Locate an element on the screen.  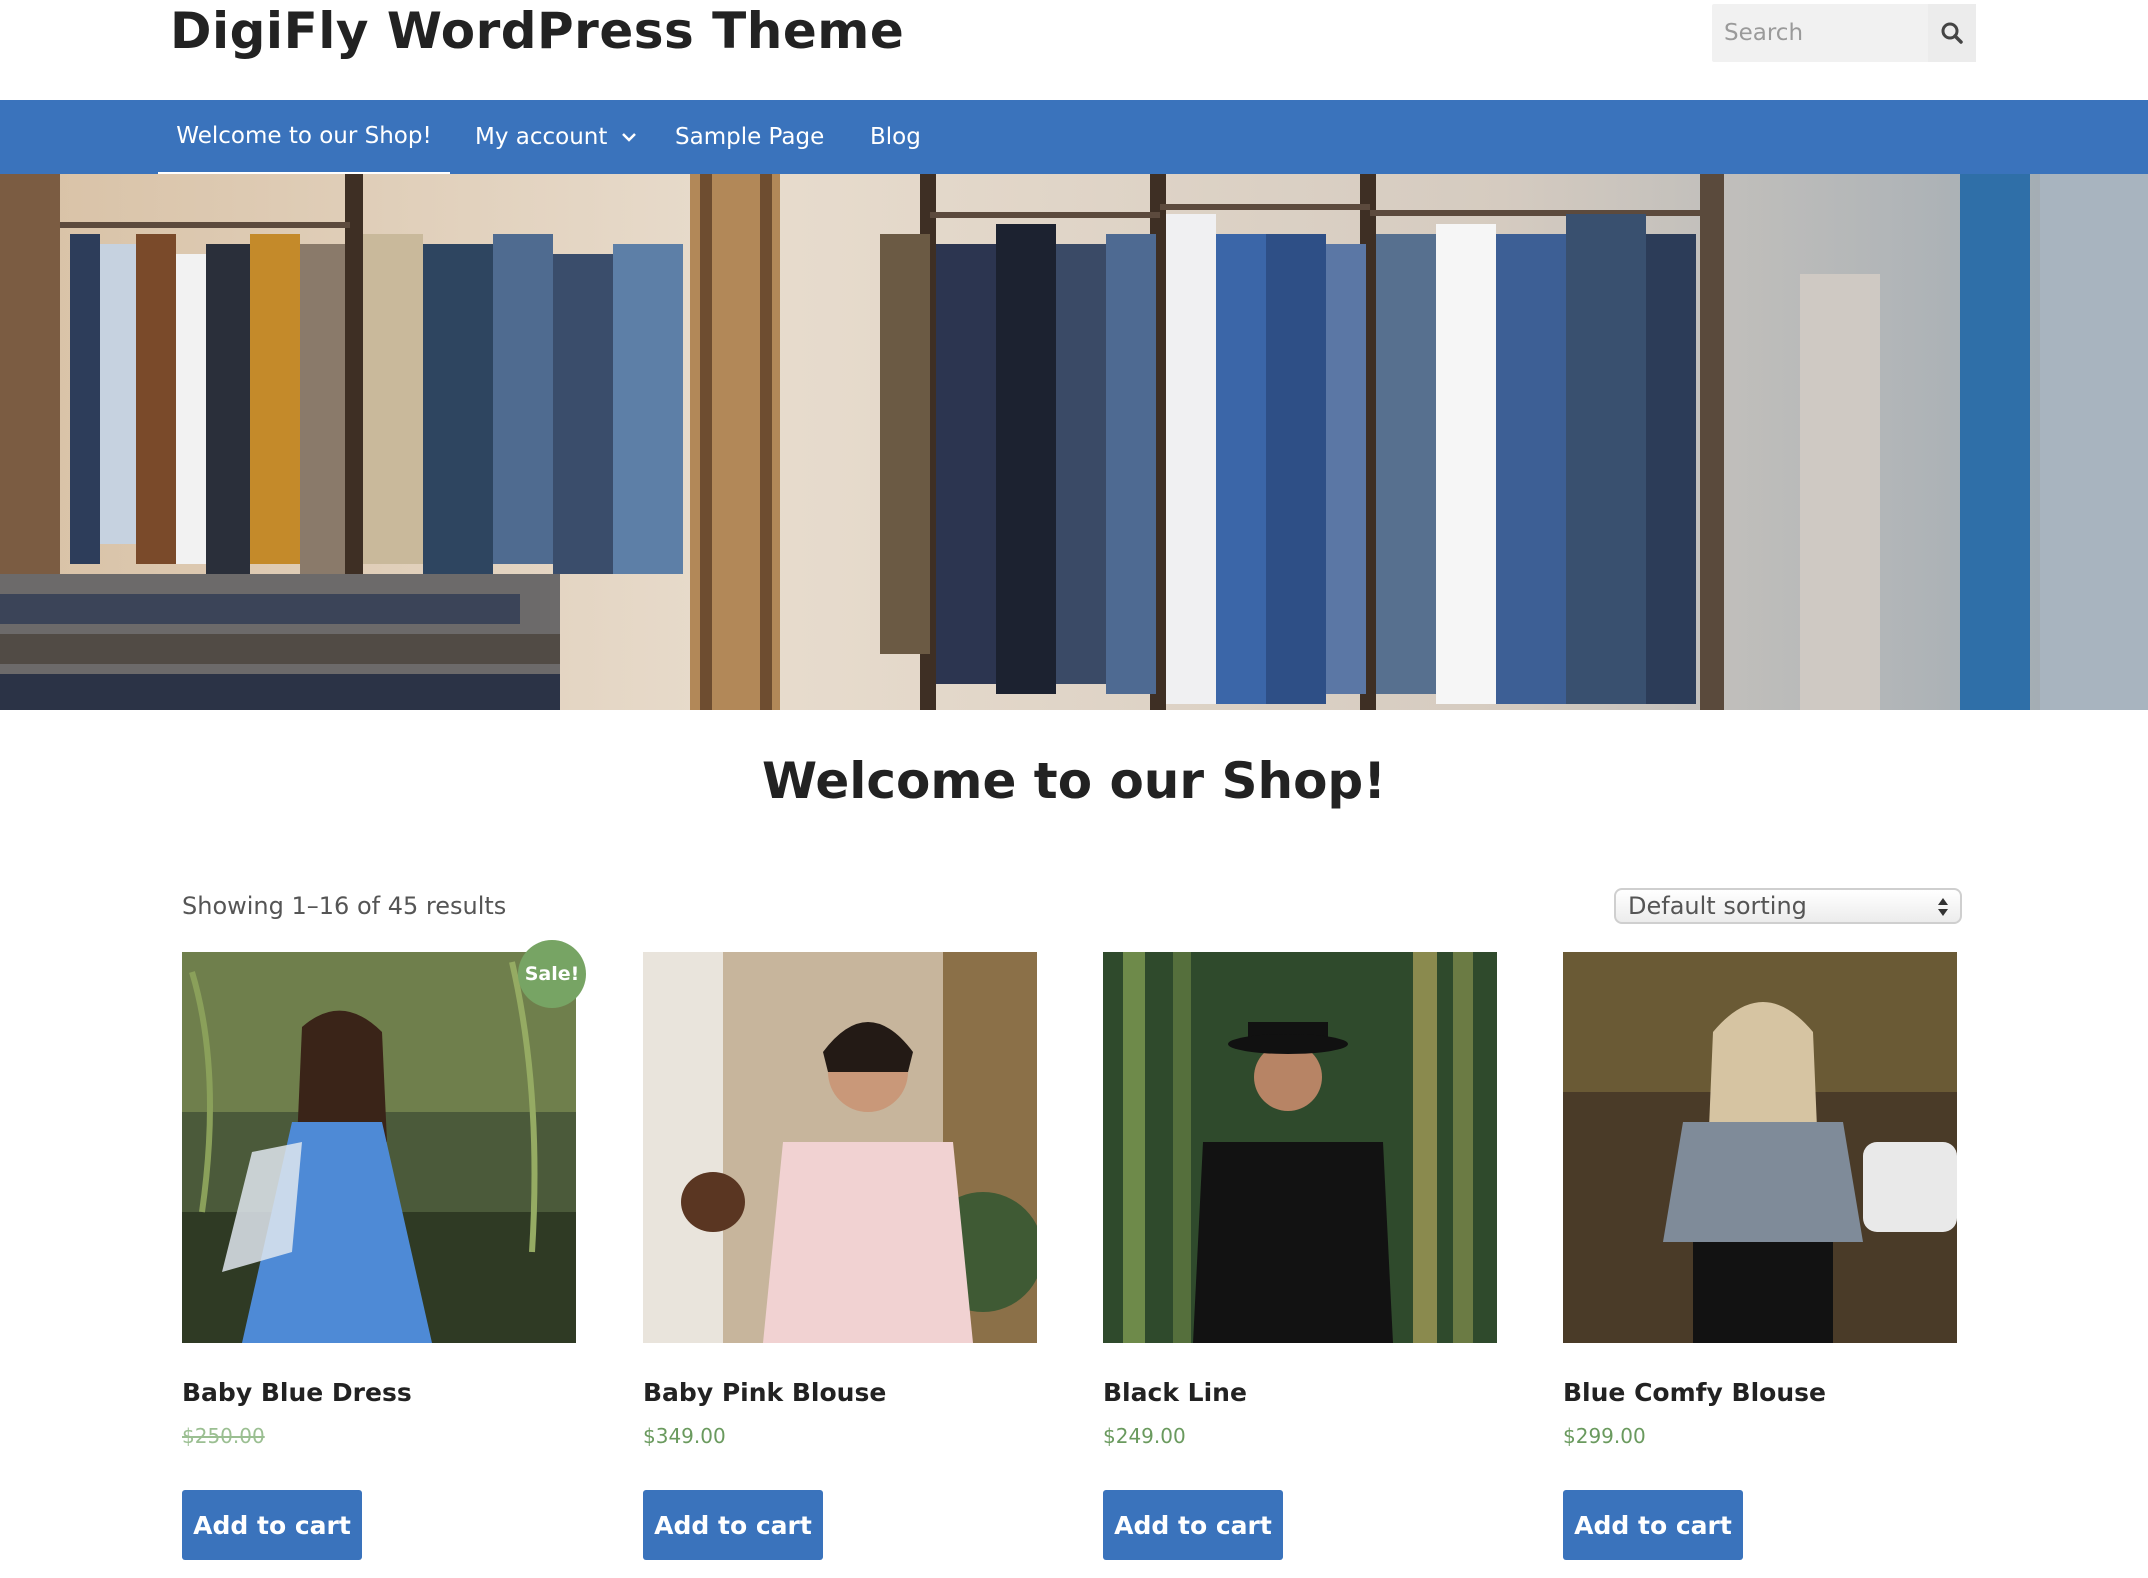
search-button is located at coordinates (1952, 33).